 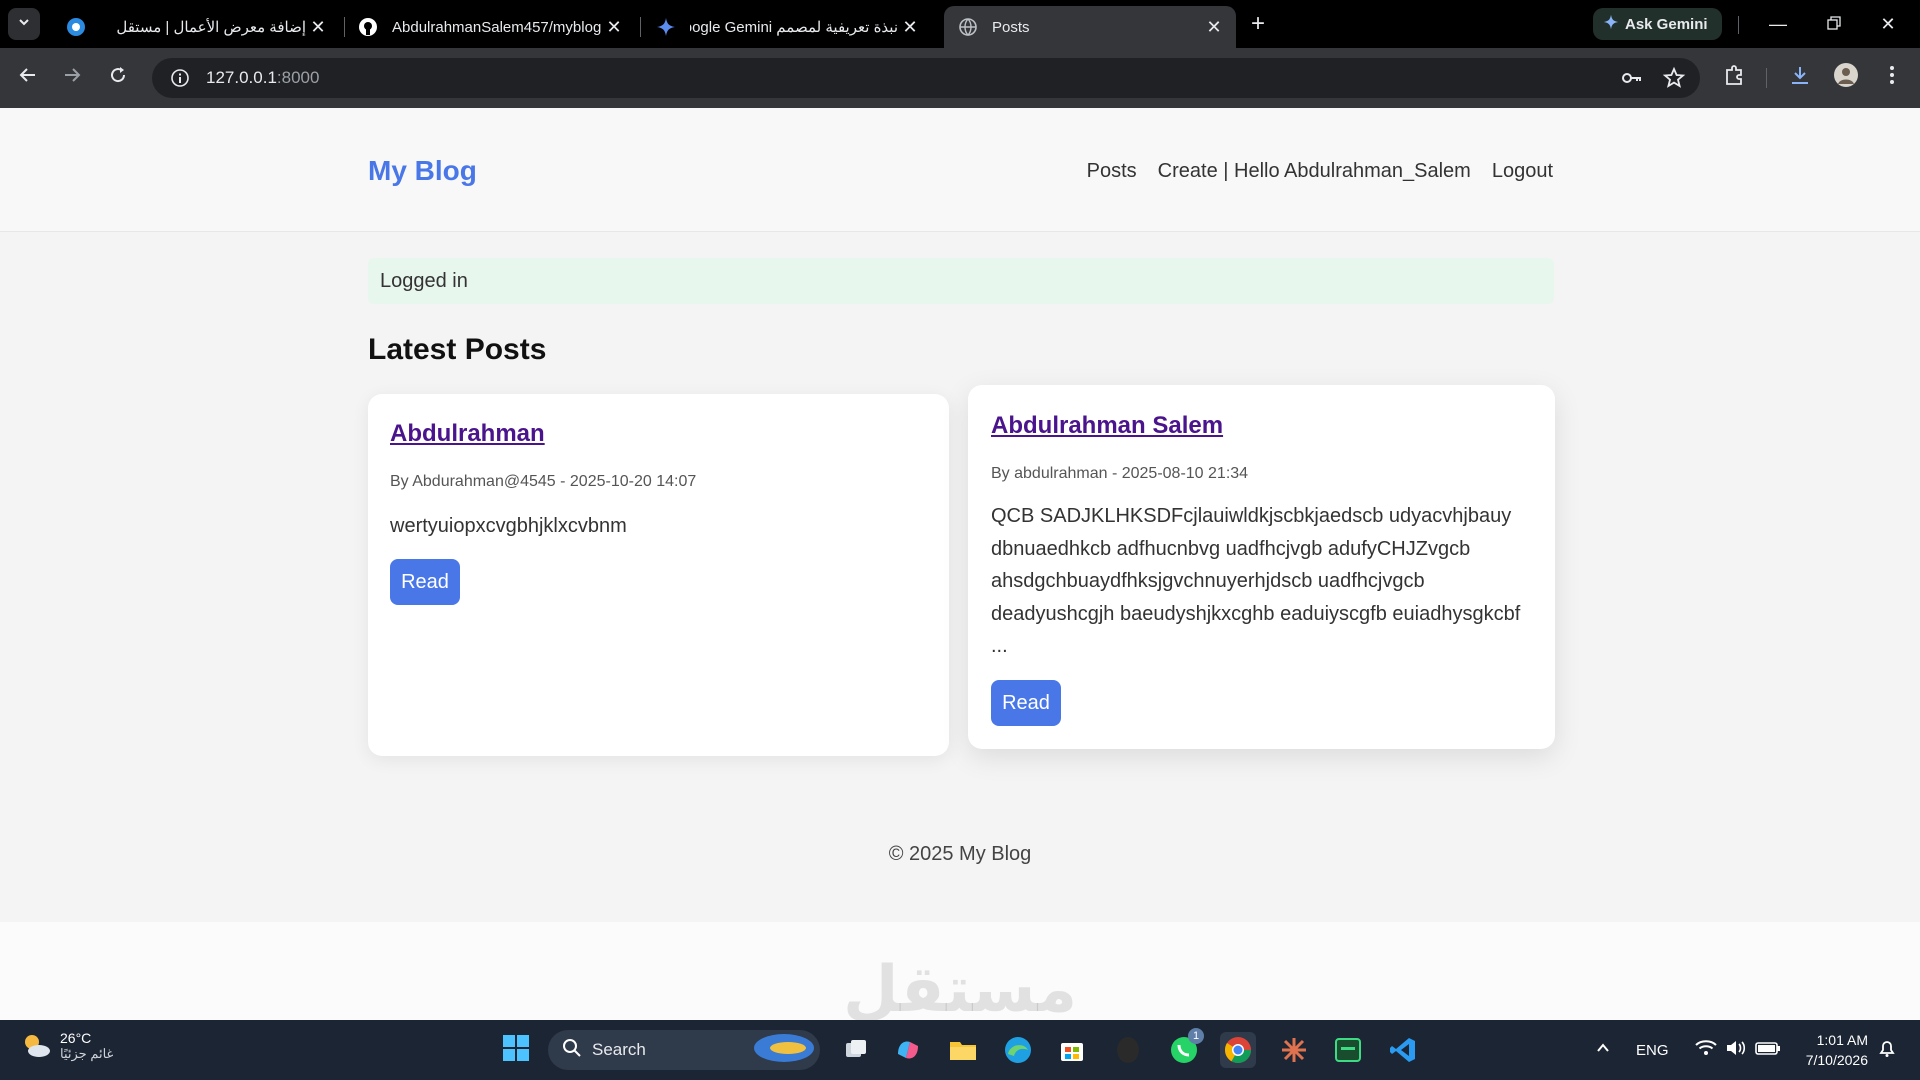 What do you see at coordinates (1652, 1050) in the screenshot?
I see `language-indicator: ENG` at bounding box center [1652, 1050].